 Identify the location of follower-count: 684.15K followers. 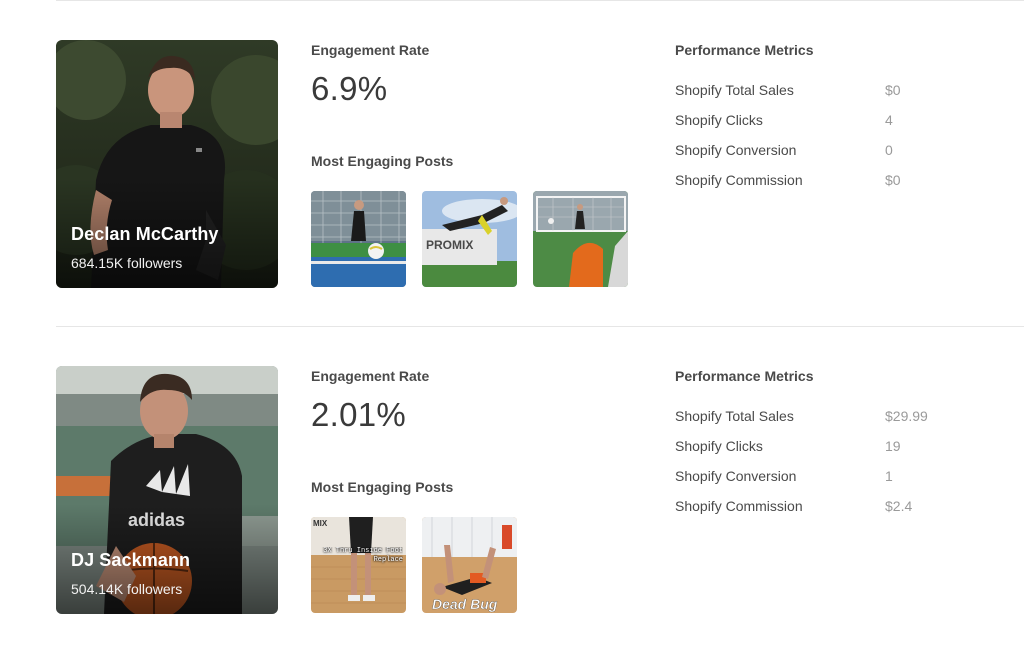
(127, 263).